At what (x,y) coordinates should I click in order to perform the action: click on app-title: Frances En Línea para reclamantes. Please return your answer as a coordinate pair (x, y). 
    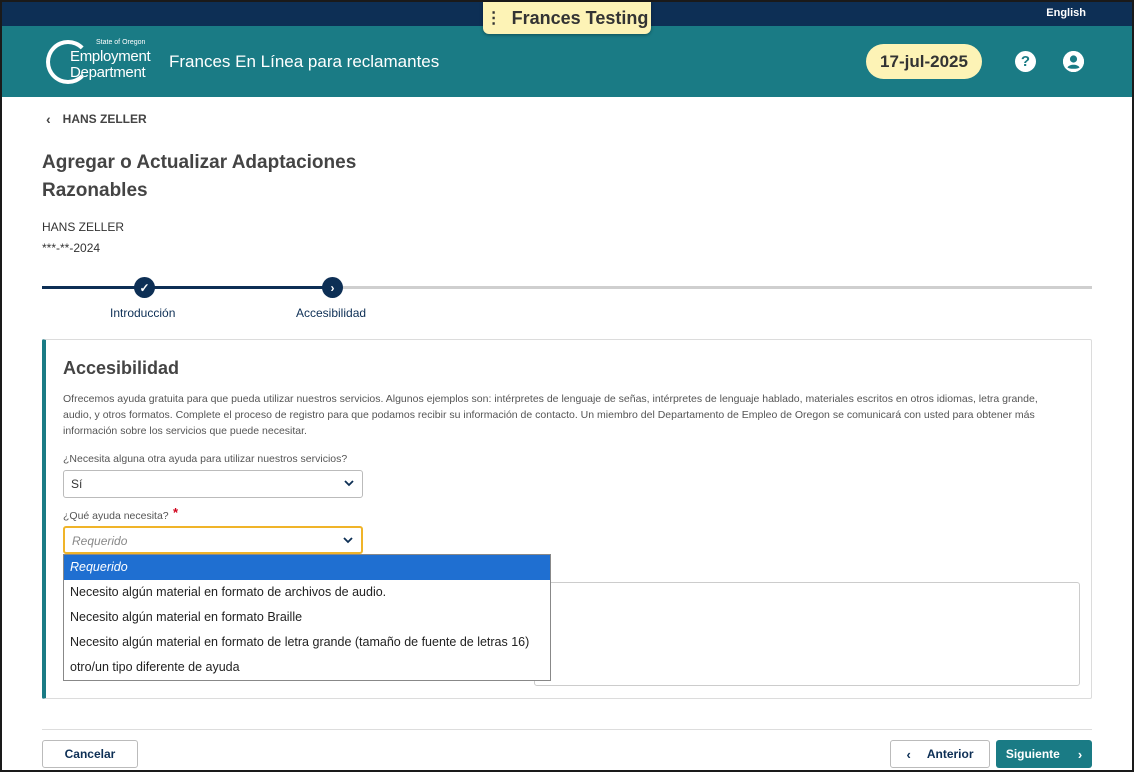
    Looking at the image, I should click on (304, 61).